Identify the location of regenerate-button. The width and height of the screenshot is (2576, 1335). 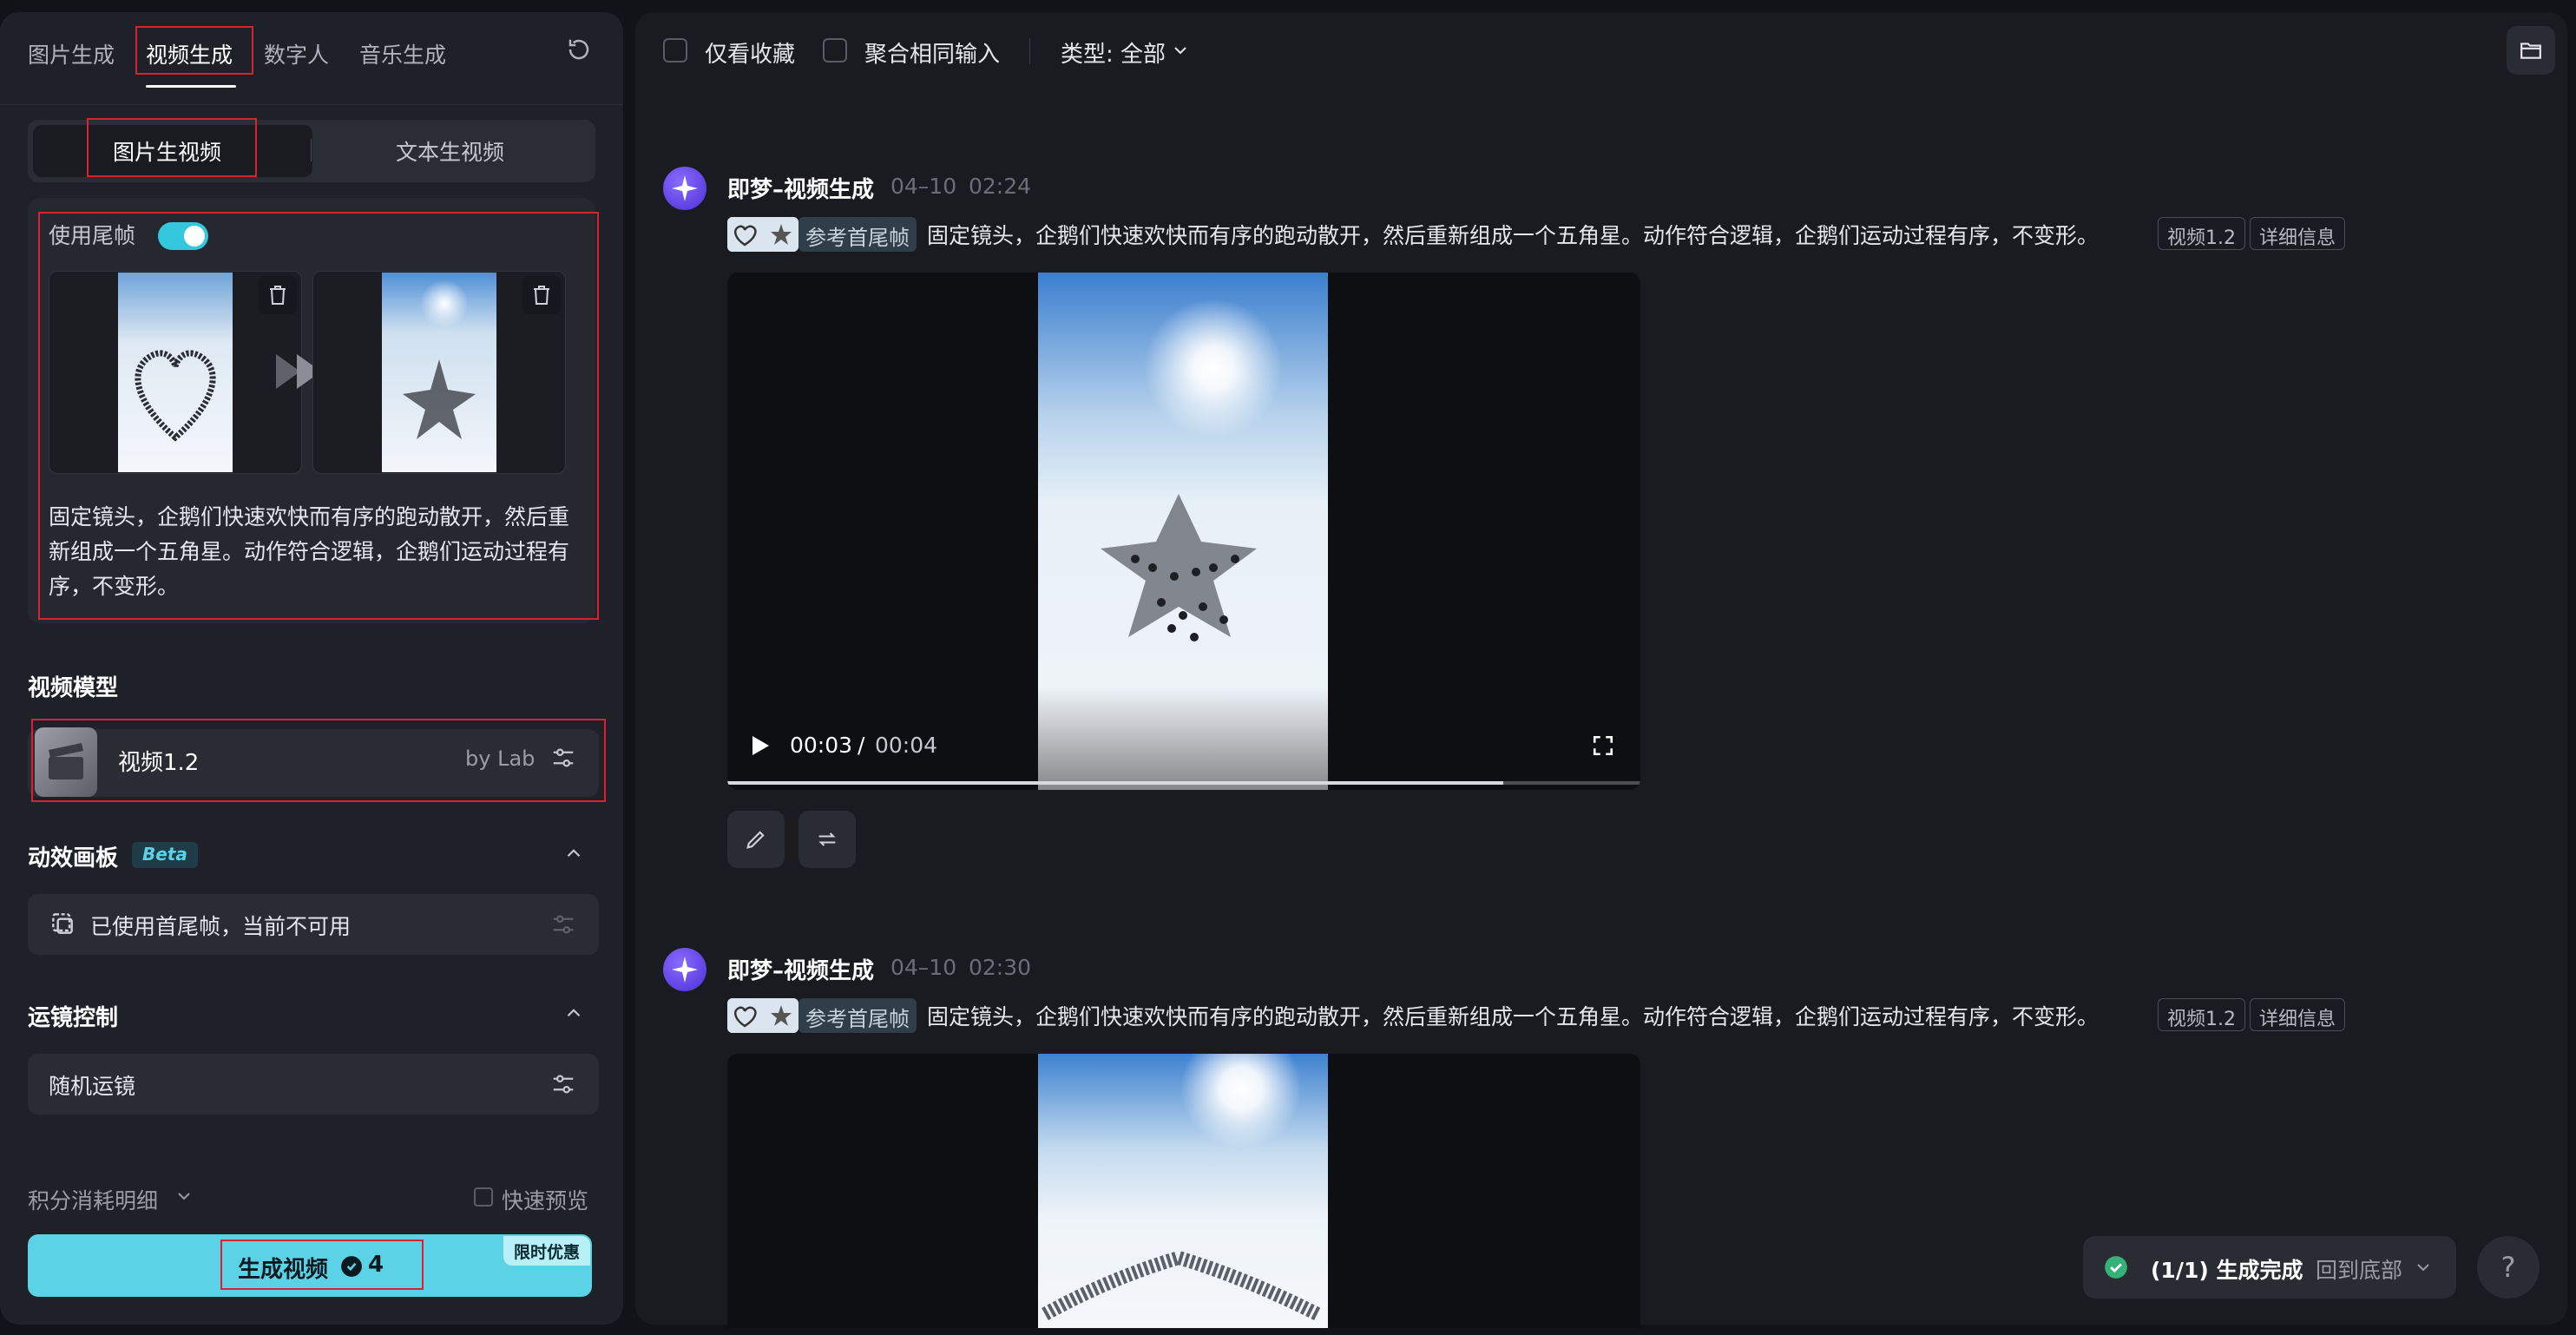
(827, 839).